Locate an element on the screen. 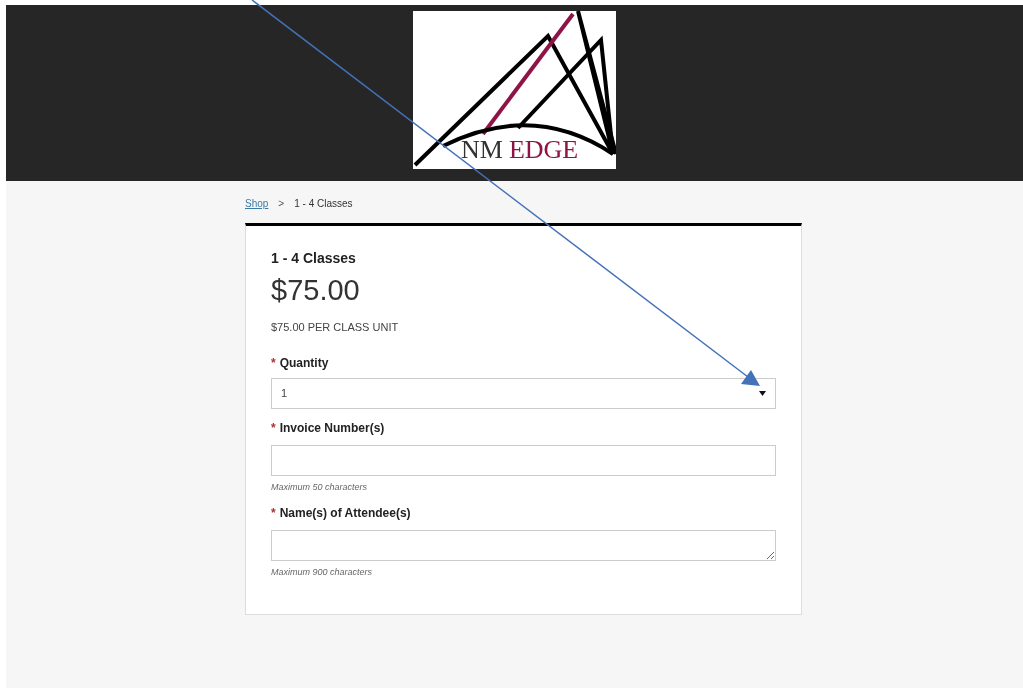 This screenshot has height=688, width=1023. breadcrumb-current: 1 - 4 Classes is located at coordinates (323, 203).